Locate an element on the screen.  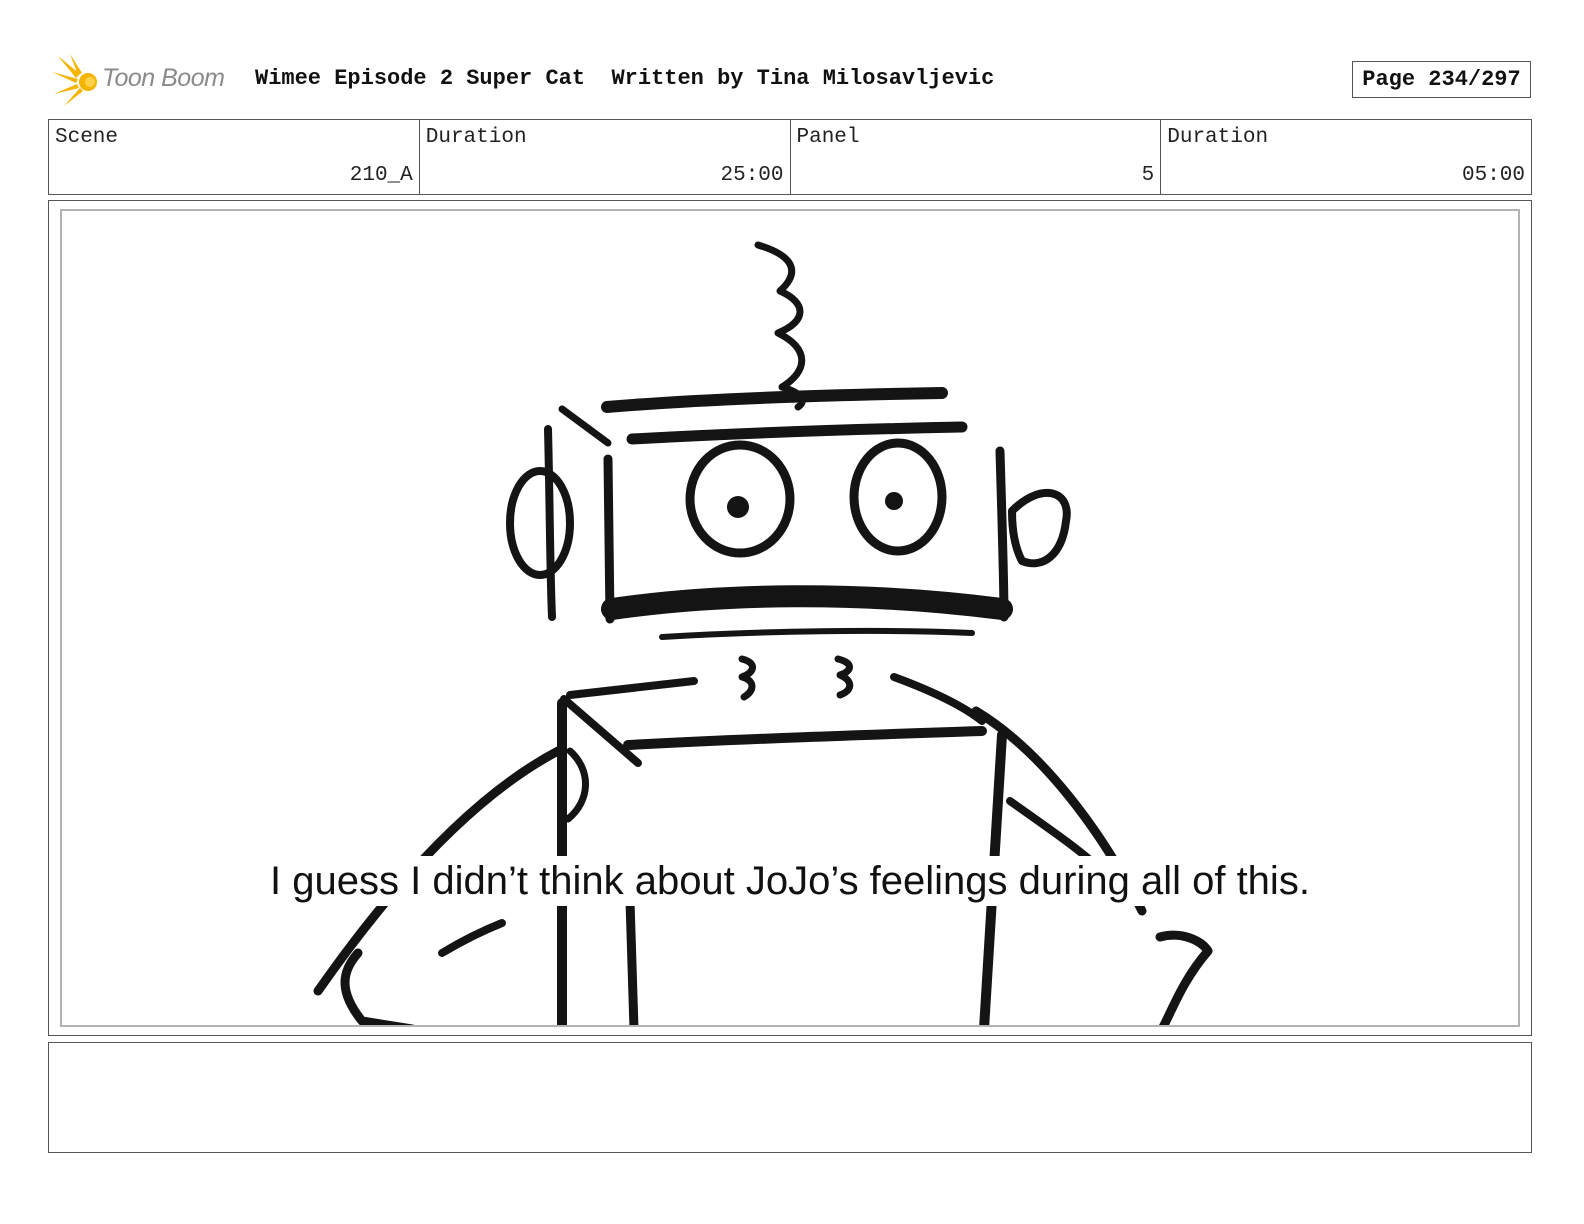
robot-head-top is located at coordinates (774, 400).